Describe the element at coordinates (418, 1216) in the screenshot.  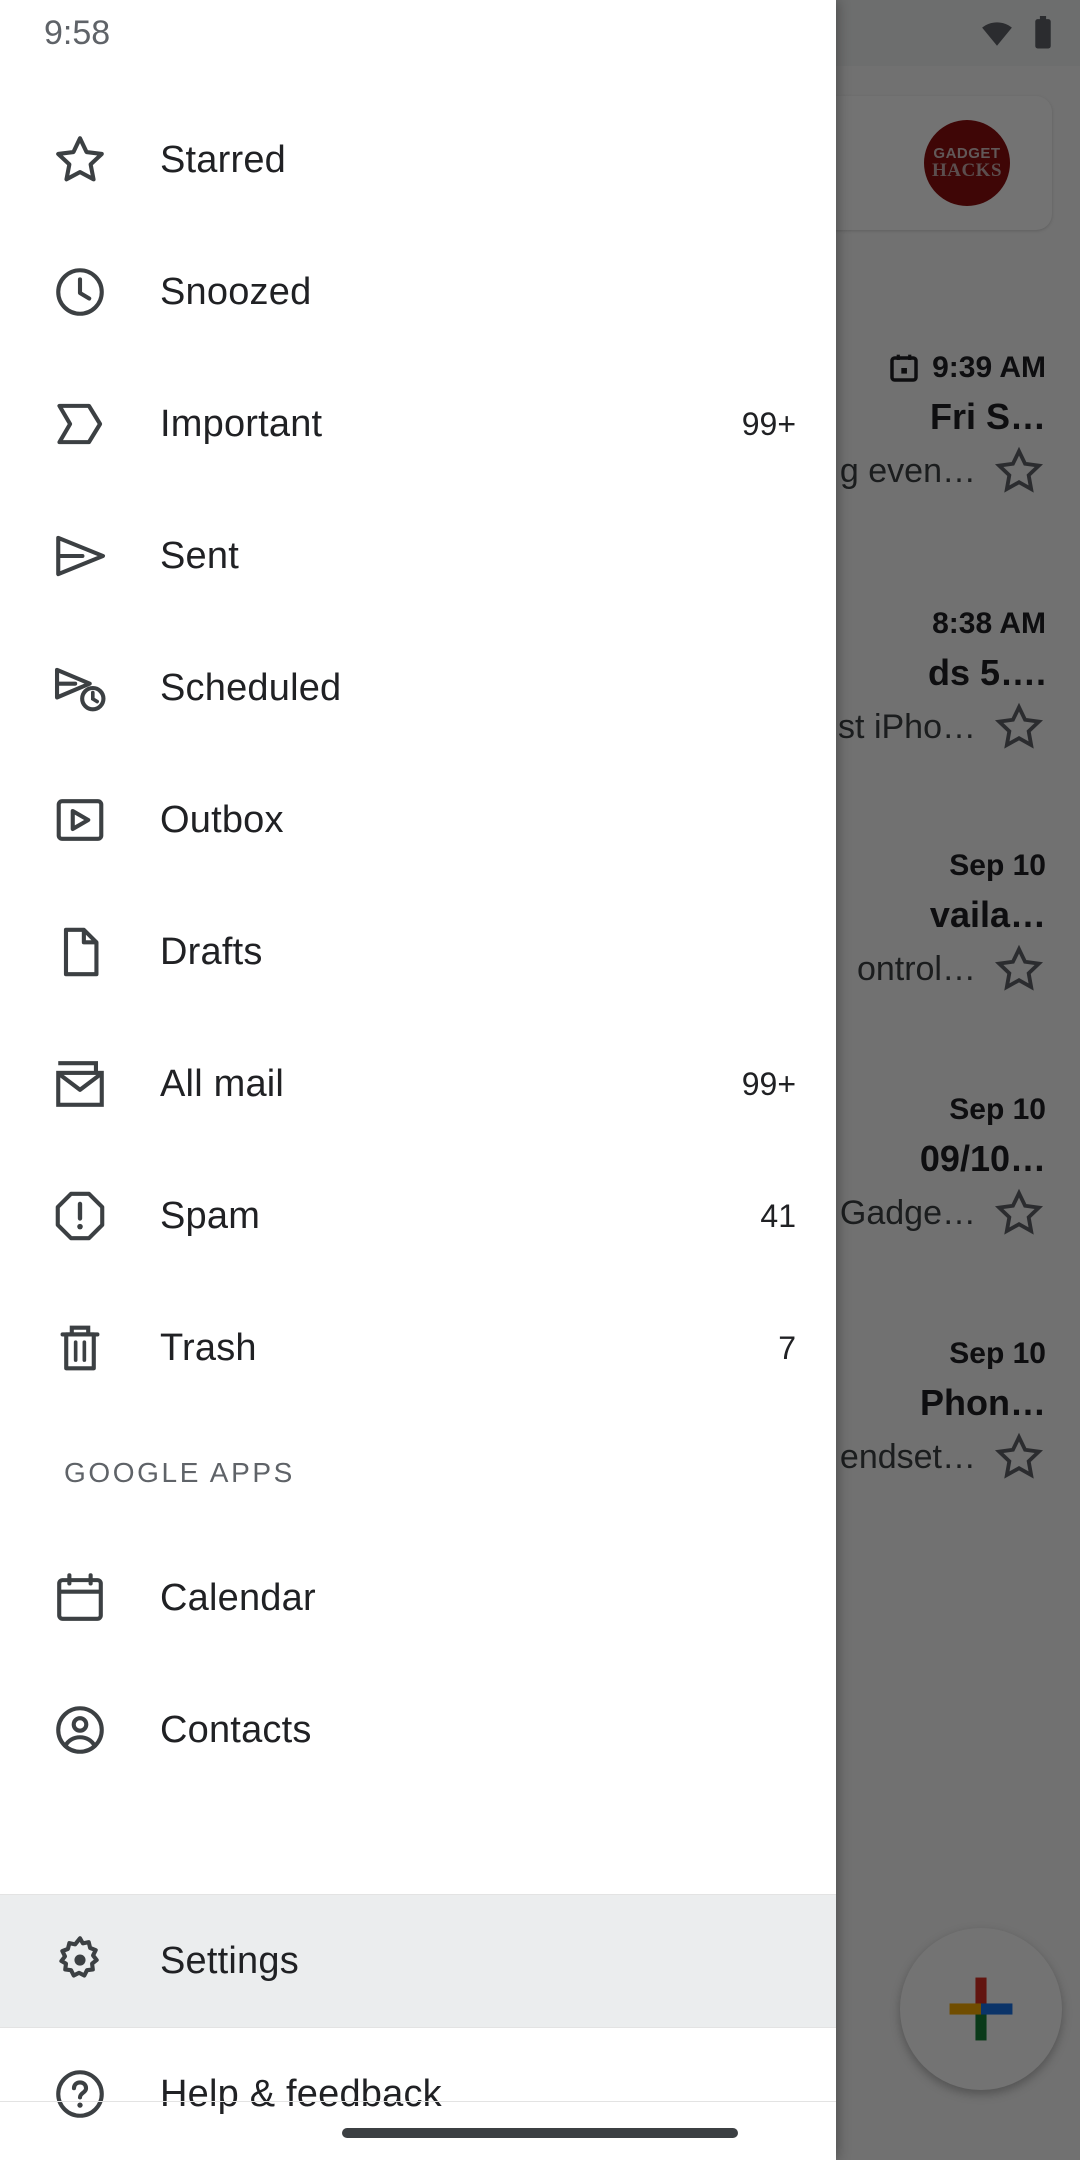
I see `sidebar-item-spam: Spam 41` at that location.